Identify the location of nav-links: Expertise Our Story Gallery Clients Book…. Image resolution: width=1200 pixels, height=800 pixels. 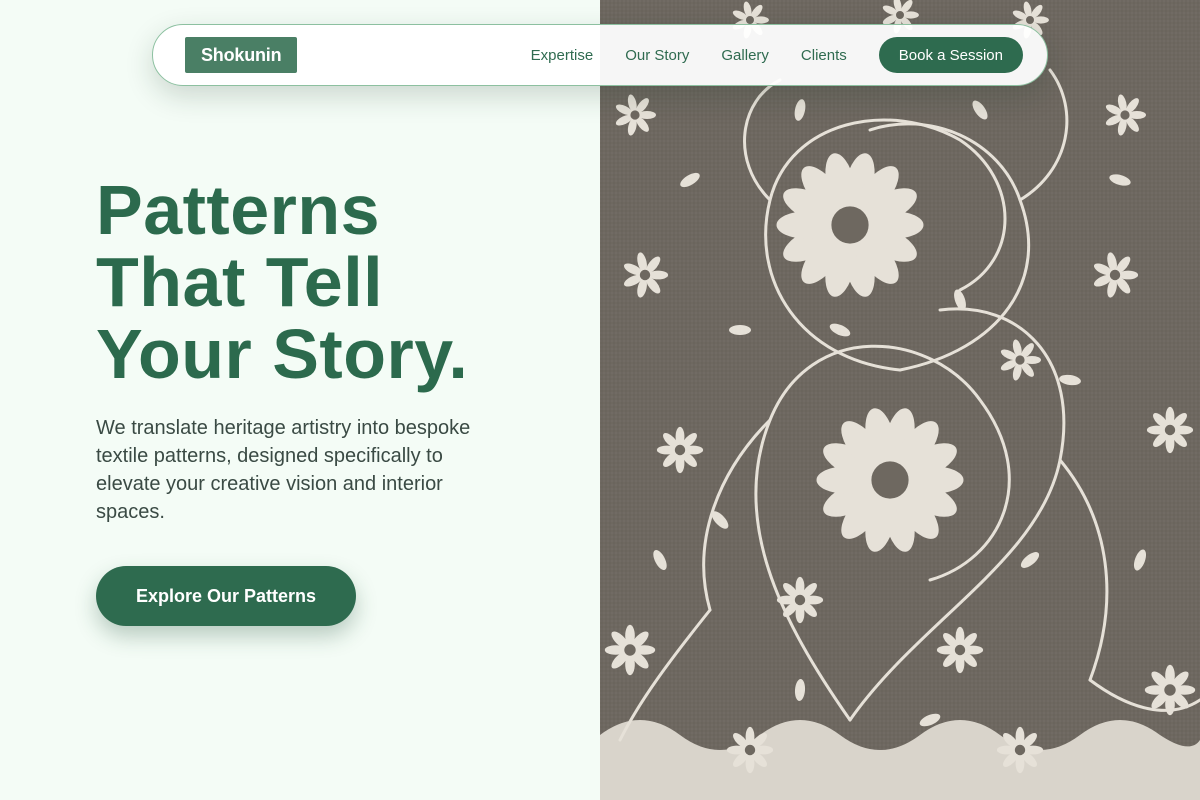
(777, 55).